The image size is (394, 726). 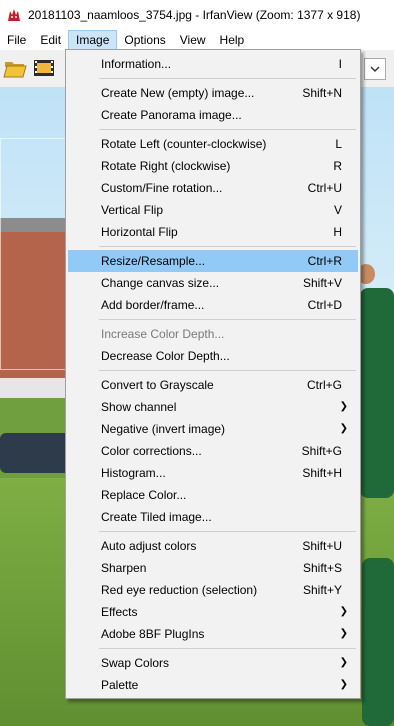 I want to click on menu-item-label: Rotate Right (clockwise), so click(x=166, y=166).